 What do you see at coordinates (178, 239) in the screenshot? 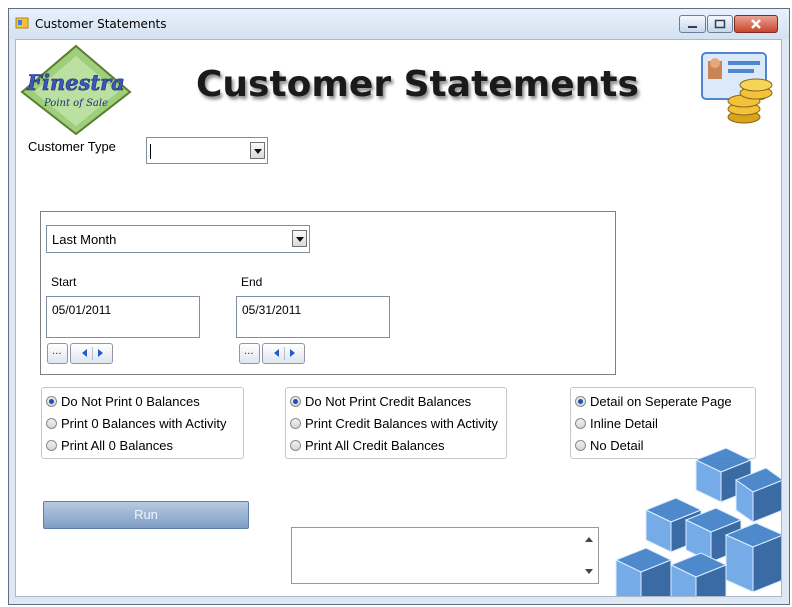
I see `date-preset-select: Last Month` at bounding box center [178, 239].